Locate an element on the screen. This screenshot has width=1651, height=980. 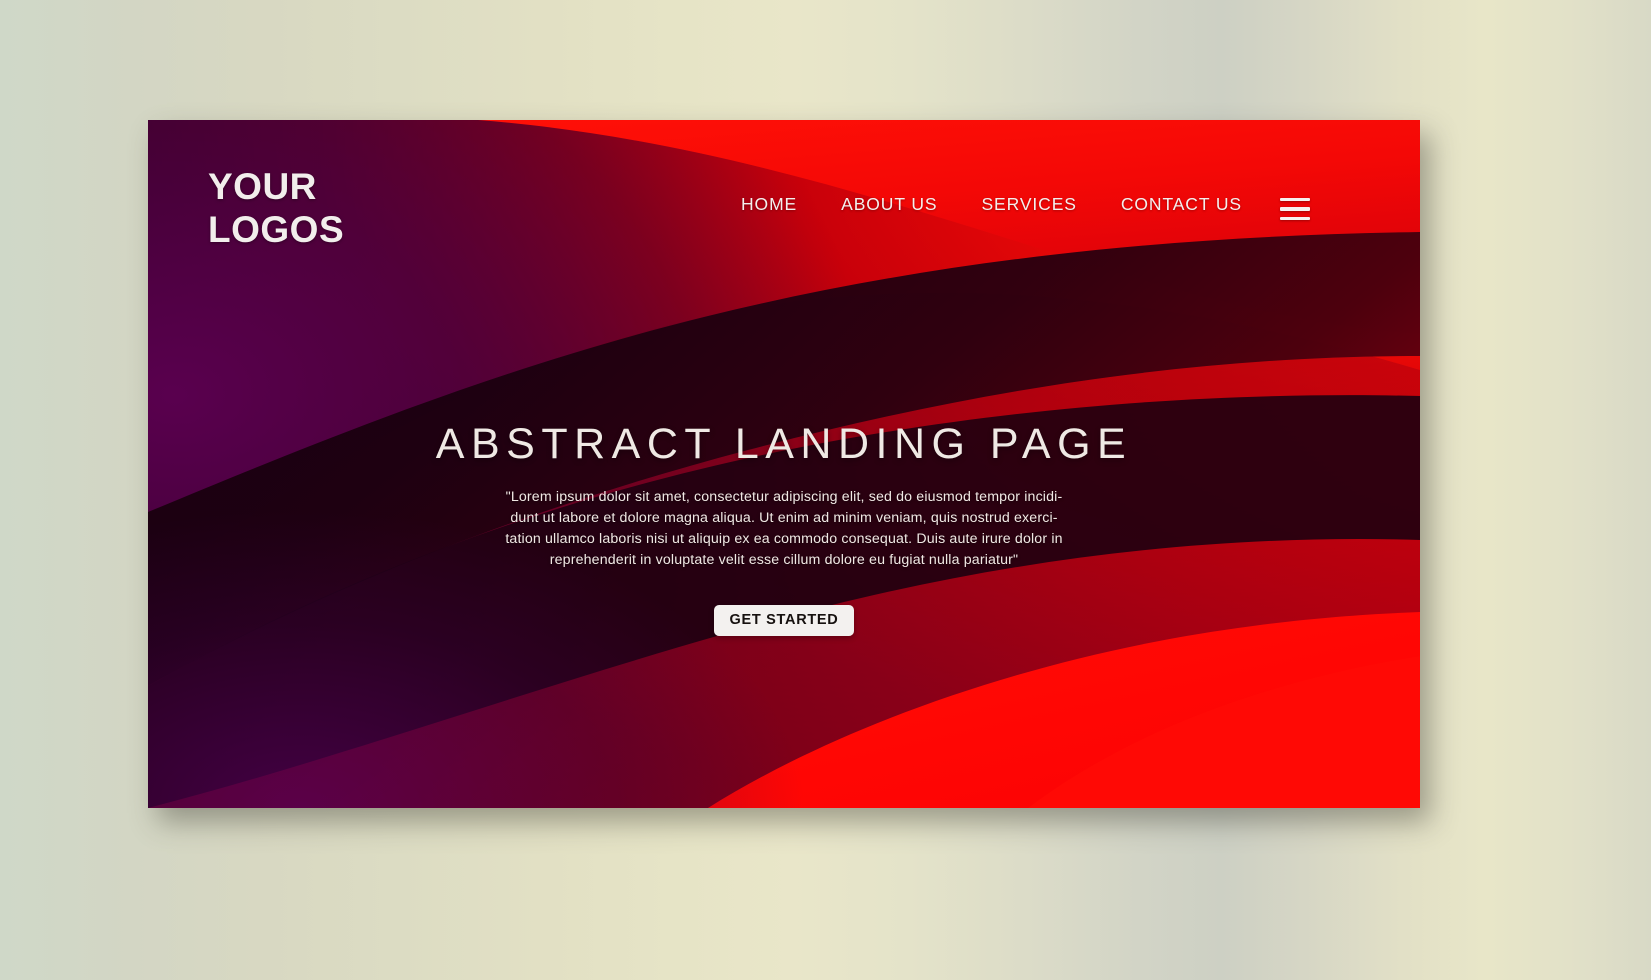
brand-logo: YOUR LOGOS is located at coordinates (276, 208).